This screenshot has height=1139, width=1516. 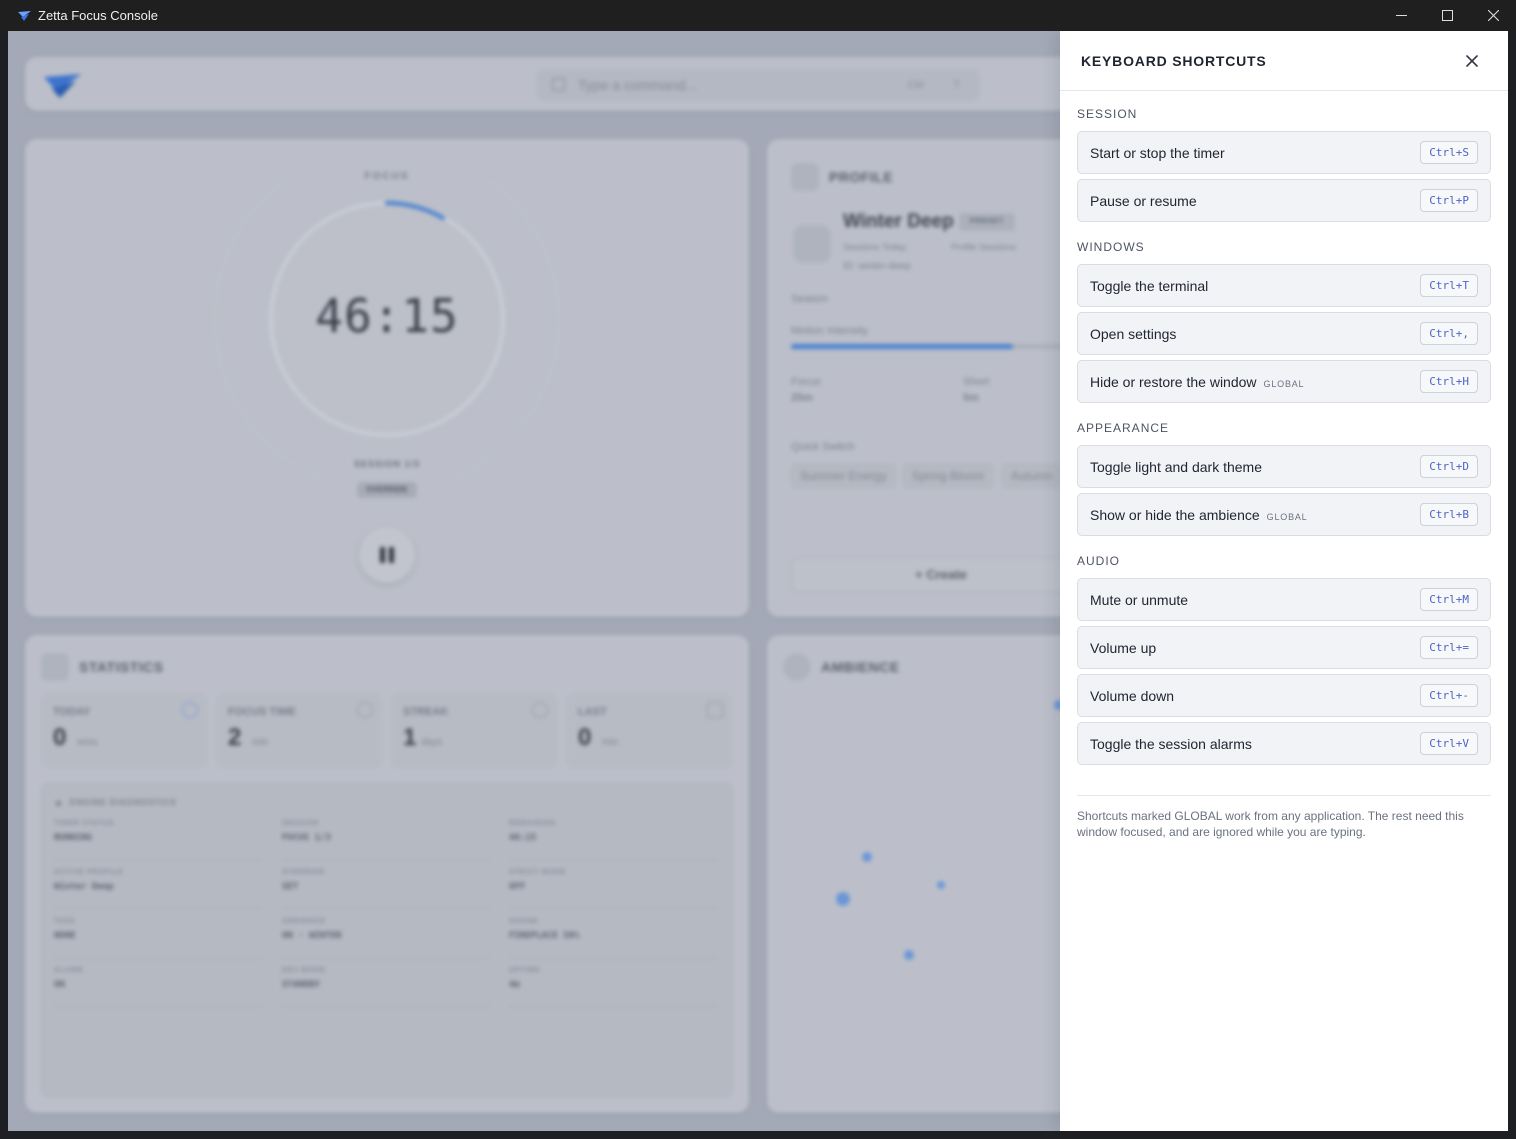 I want to click on shortcut-label-text: Pause or resume, so click(x=1143, y=201).